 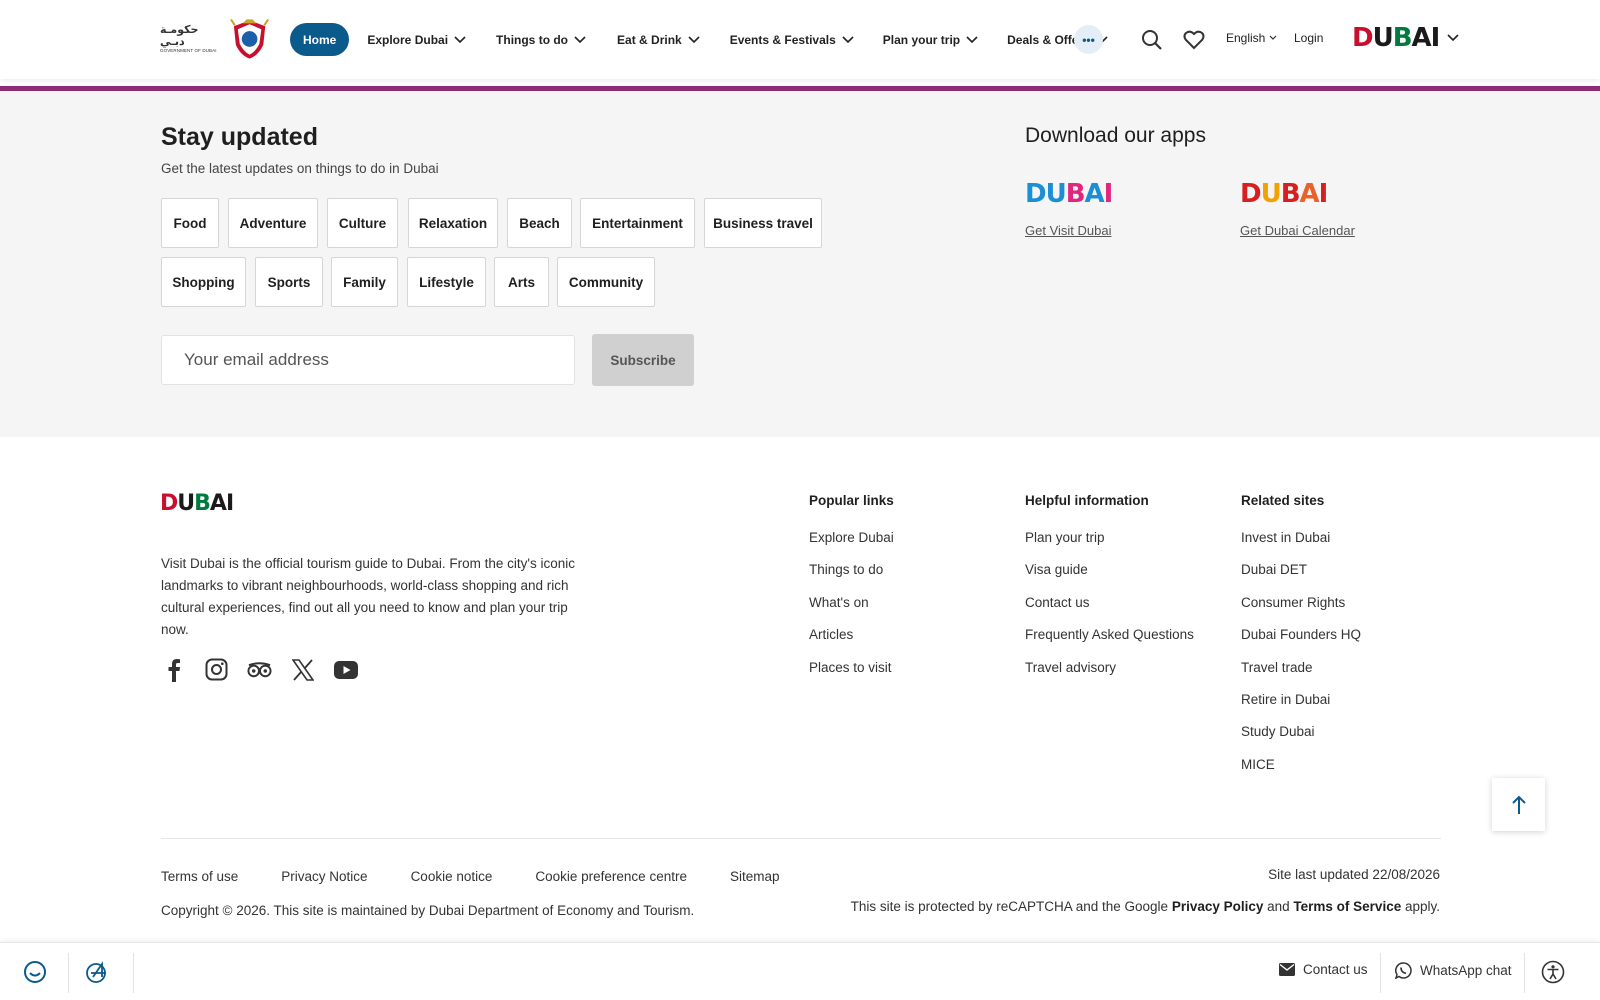 I want to click on nav-plan-your-trip: Plan your trip, so click(x=930, y=40).